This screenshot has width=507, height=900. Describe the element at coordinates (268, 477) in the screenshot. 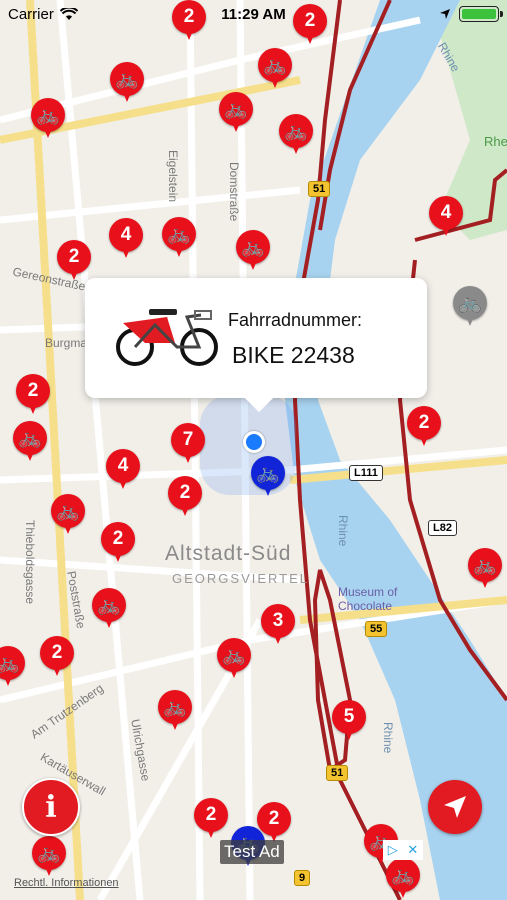

I see `bike-pin-selected: 🚲` at that location.